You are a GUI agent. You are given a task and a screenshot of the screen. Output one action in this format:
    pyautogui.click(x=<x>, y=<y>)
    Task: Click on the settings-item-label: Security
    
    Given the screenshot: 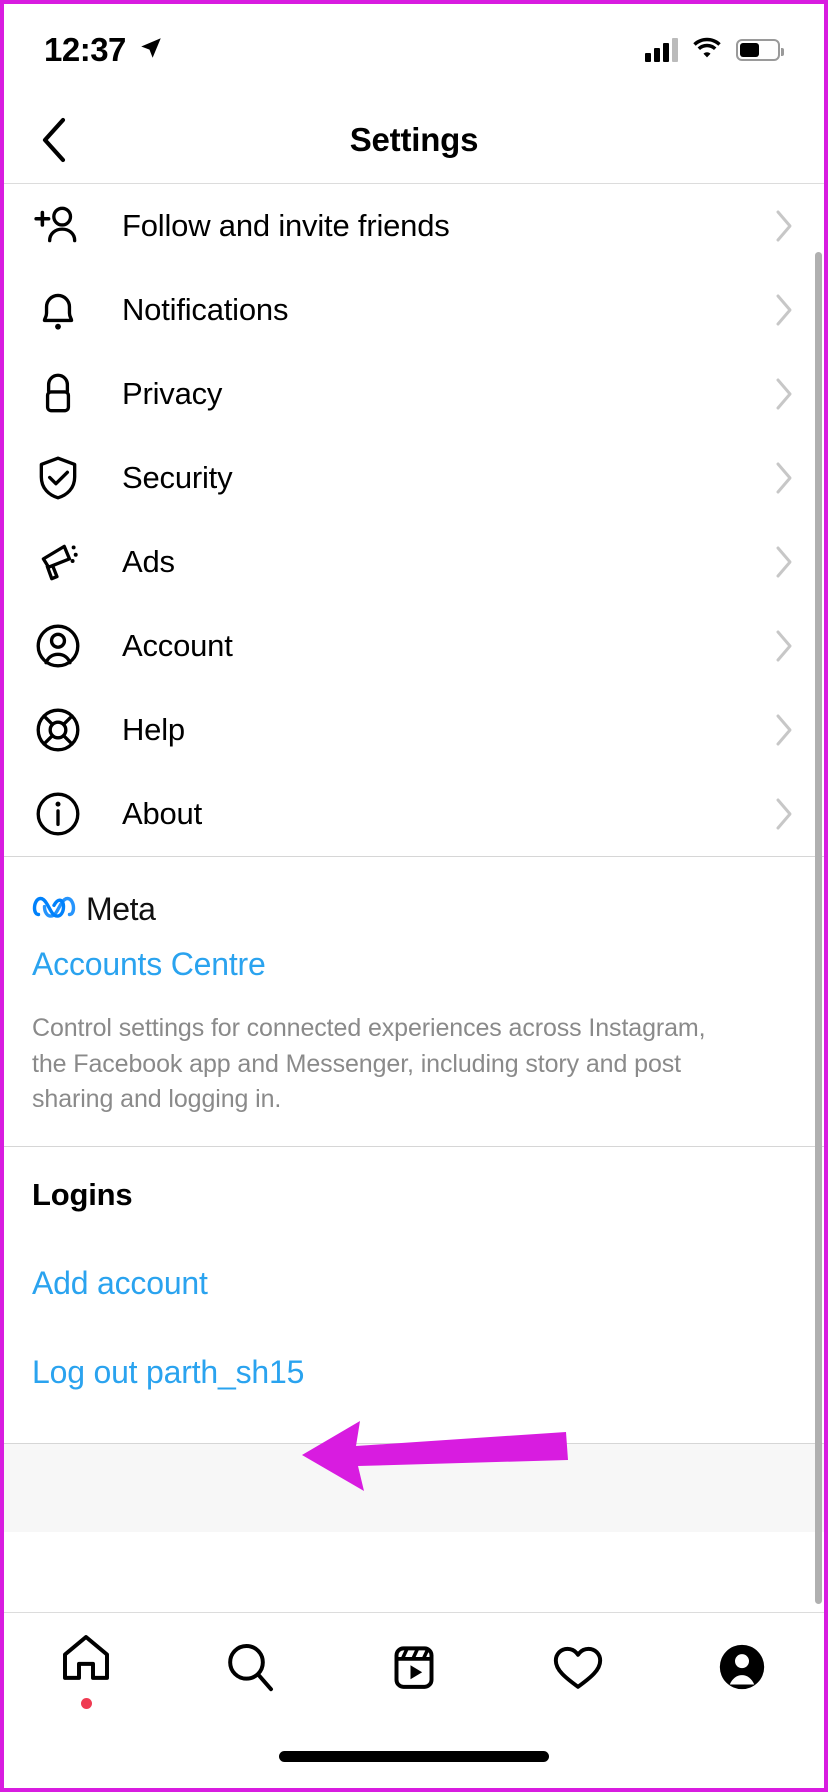 What is the action you would take?
    pyautogui.click(x=177, y=477)
    